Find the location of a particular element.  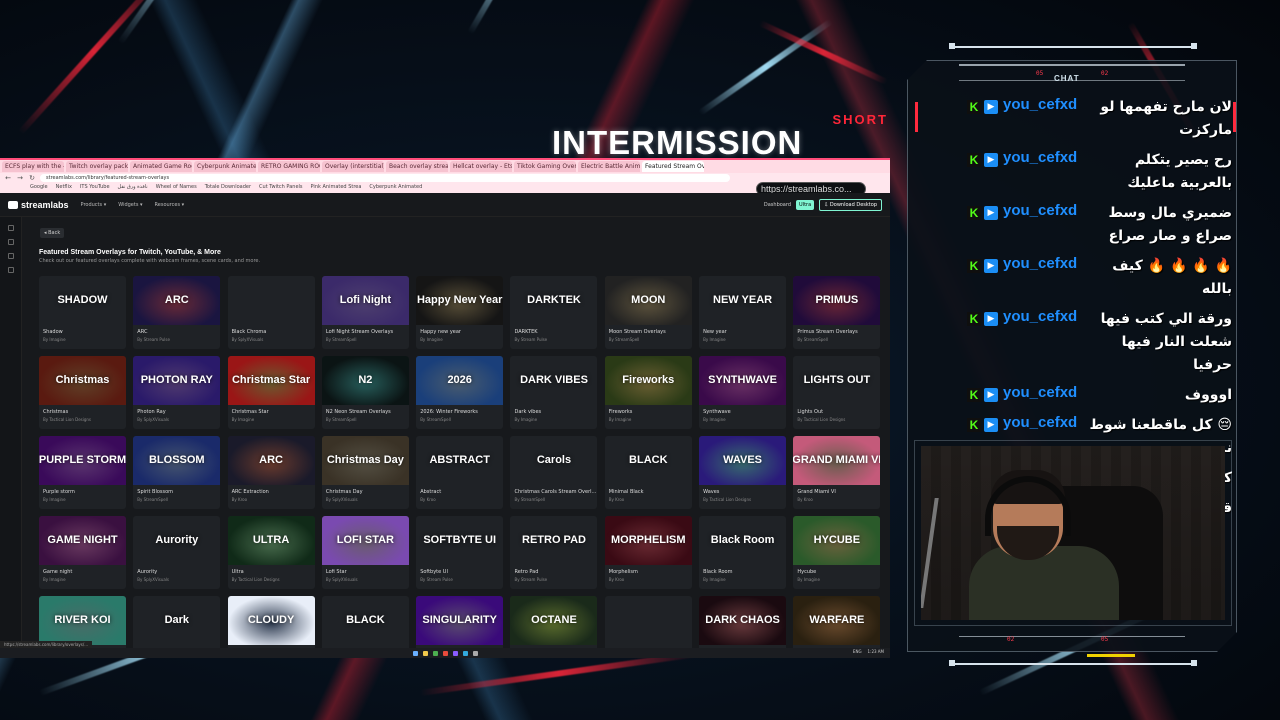

browser-tab: Cyberpunk Animated St is located at coordinates (225, 166).